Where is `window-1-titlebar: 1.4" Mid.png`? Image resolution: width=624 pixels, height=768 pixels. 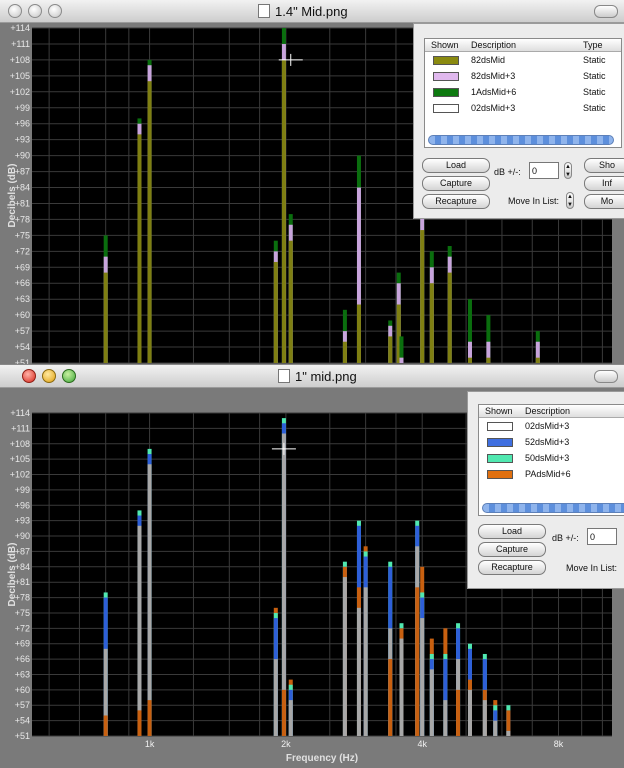 window-1-titlebar: 1.4" Mid.png is located at coordinates (312, 11).